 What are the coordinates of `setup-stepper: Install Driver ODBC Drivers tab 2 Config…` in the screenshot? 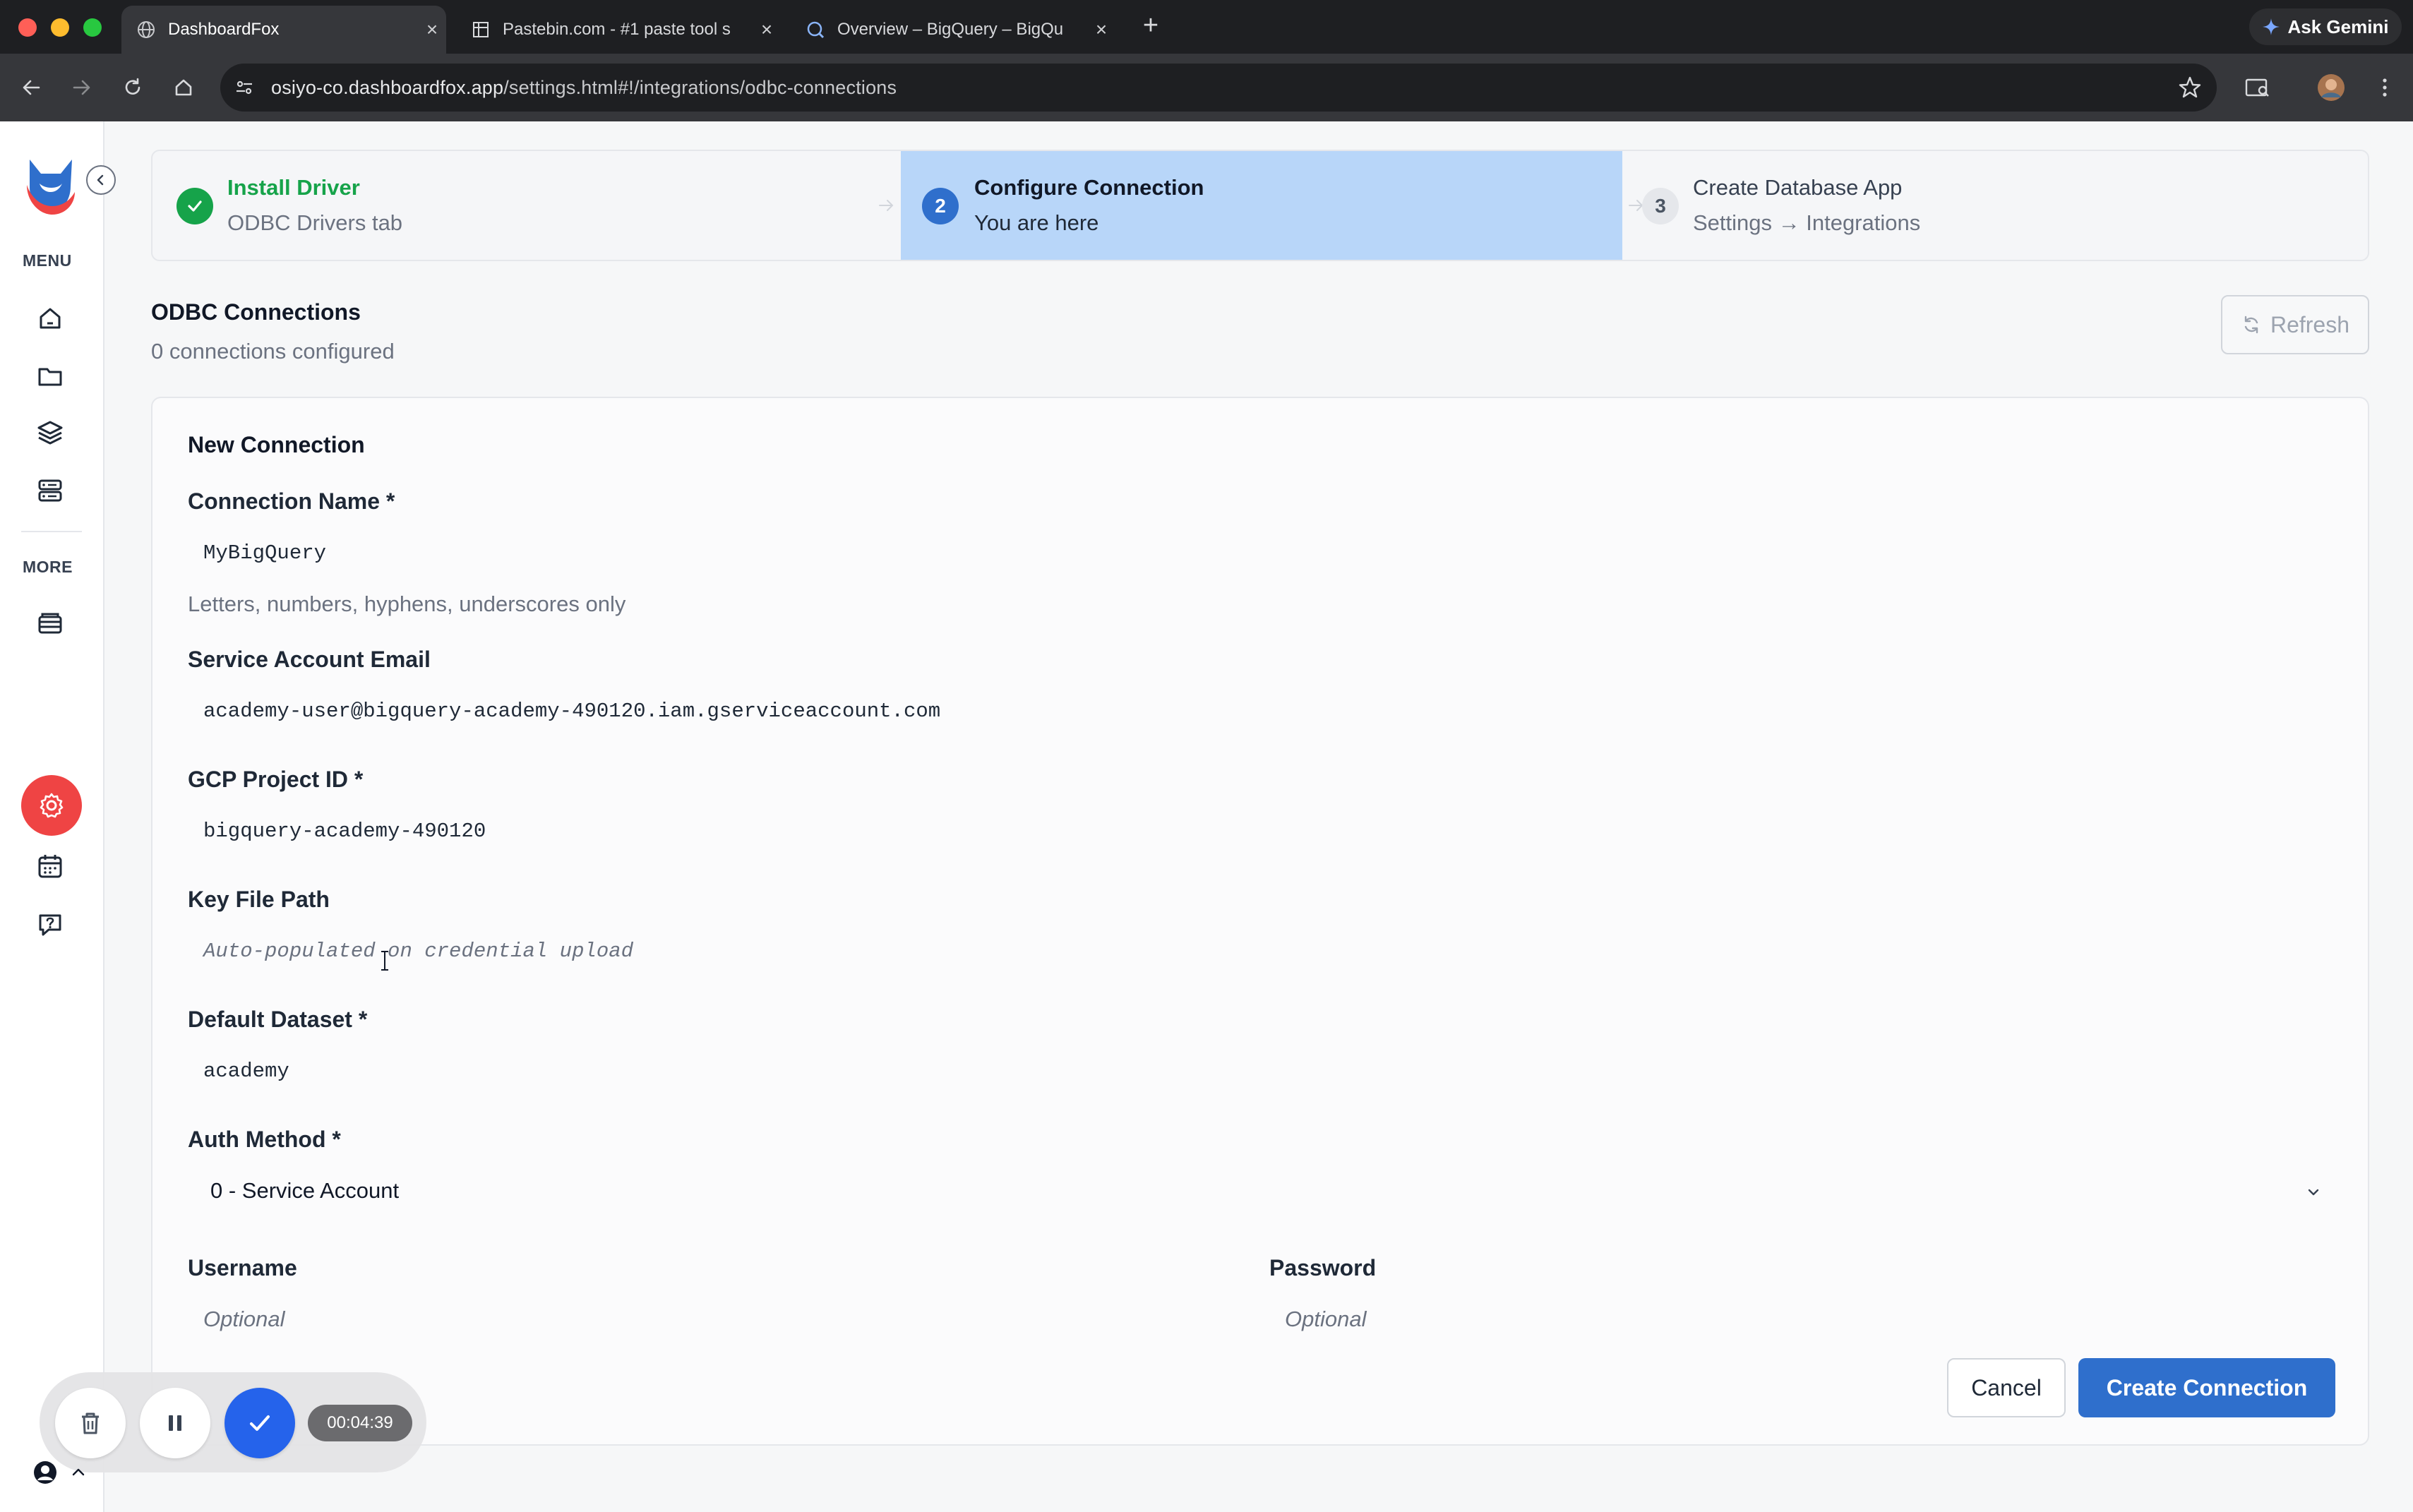 It's located at (1260, 205).